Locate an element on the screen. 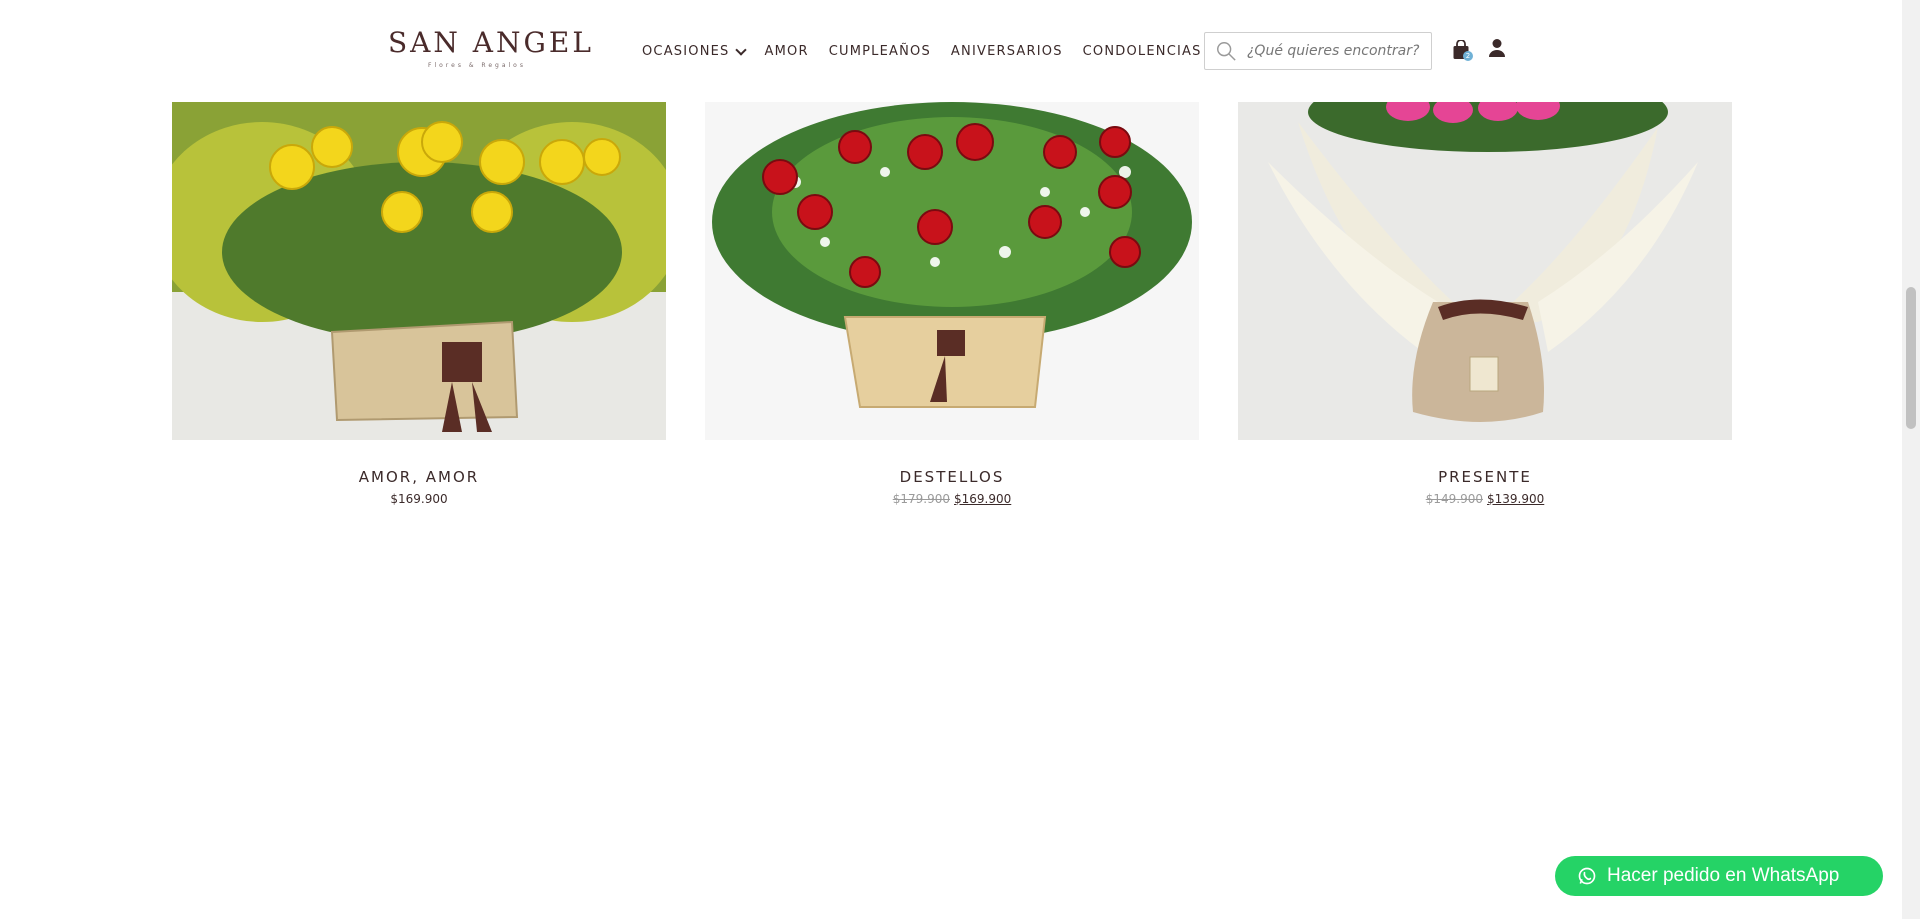 This screenshot has width=1920, height=919. nav-label: ANIVERSARIOS is located at coordinates (1006, 51).